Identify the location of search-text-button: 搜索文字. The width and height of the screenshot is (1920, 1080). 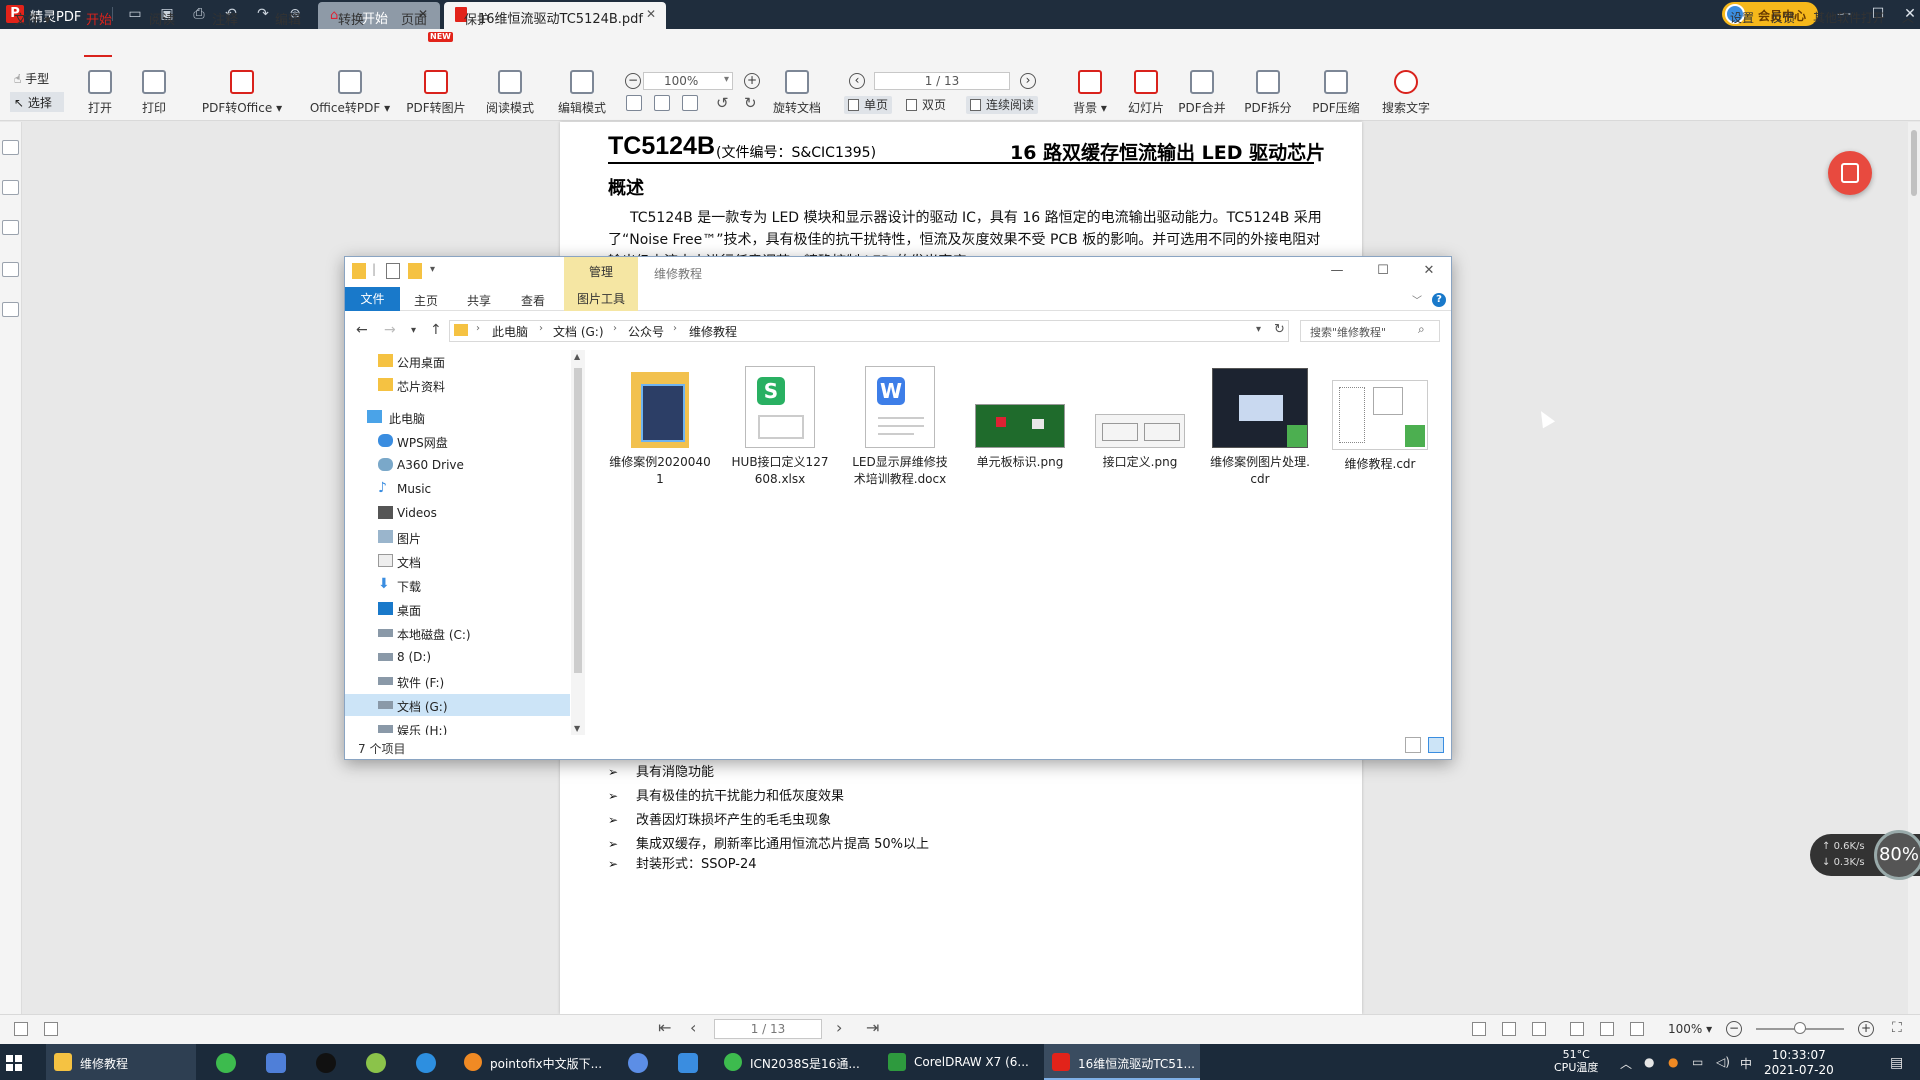
(1406, 93).